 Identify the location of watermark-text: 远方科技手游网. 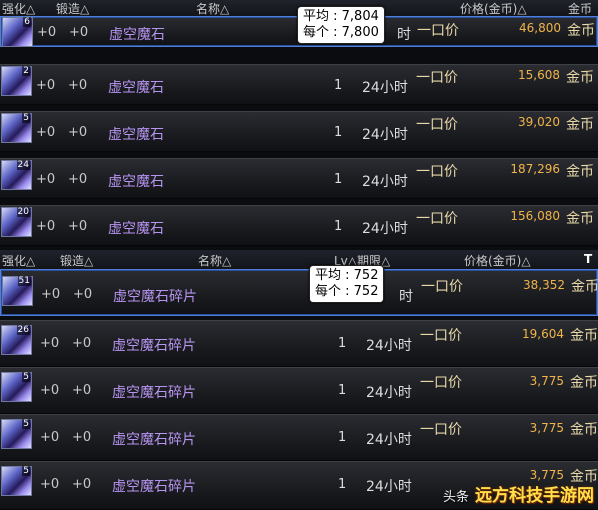
(534, 496).